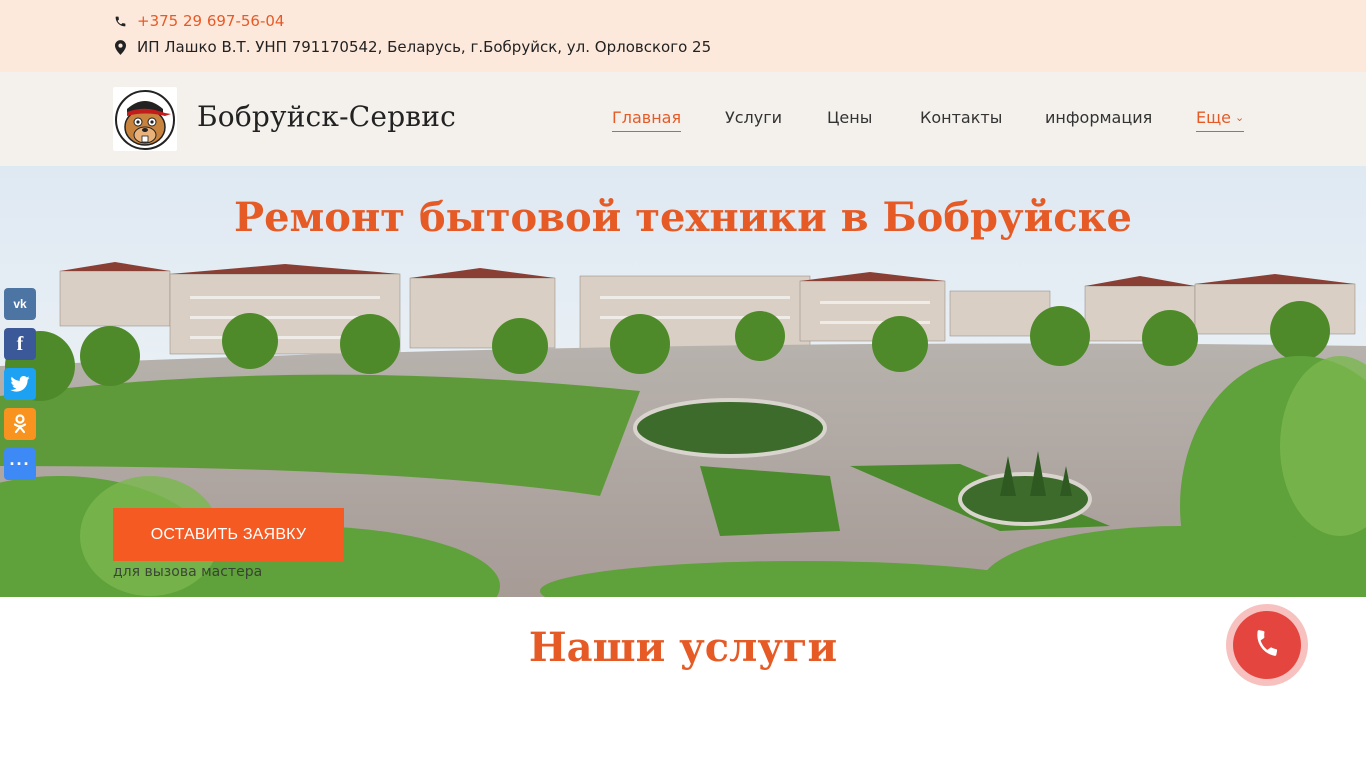 This screenshot has height=768, width=1366. I want to click on nav-item-more: Еще ⌄, so click(1220, 120).